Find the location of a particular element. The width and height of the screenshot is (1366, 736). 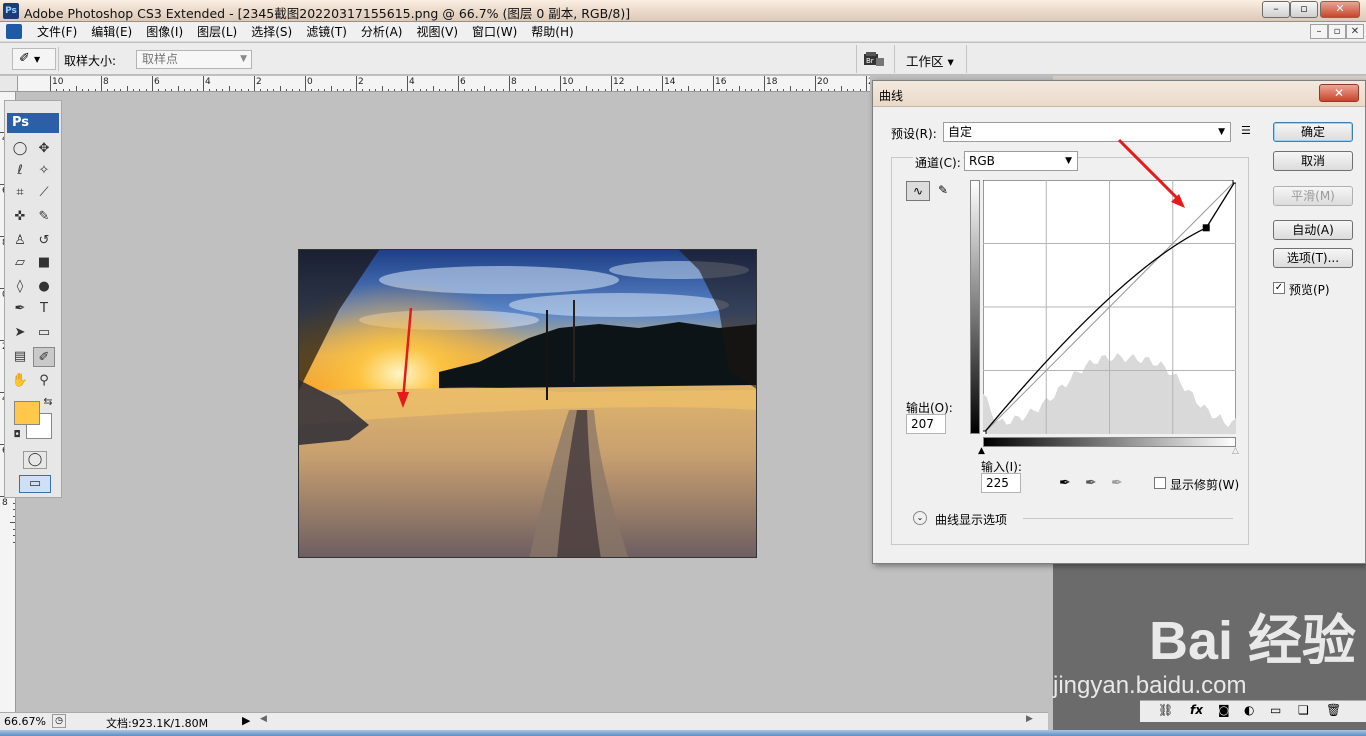

shape-tool: ▭ is located at coordinates (44, 333).